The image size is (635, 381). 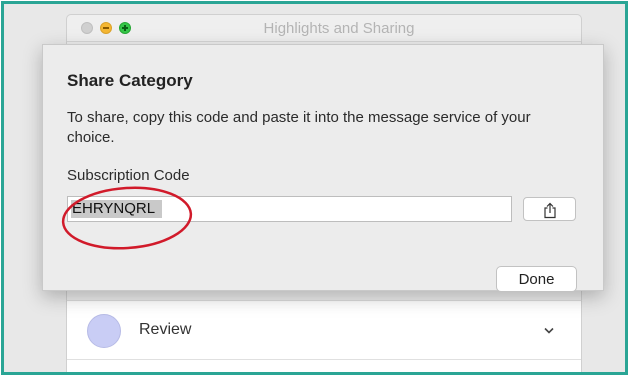 I want to click on share-icon, so click(x=549, y=210).